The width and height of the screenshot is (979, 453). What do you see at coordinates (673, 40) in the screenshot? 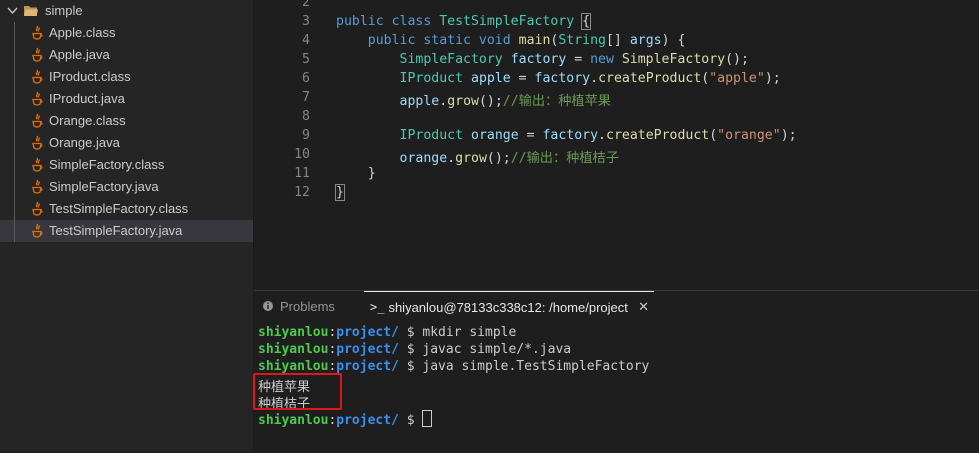
I see `code-token: ) {` at bounding box center [673, 40].